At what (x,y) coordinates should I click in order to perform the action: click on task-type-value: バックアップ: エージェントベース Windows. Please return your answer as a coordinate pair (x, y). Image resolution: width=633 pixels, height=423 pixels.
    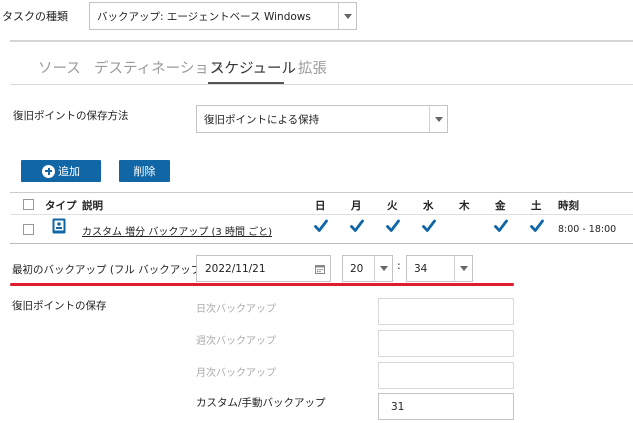
    Looking at the image, I should click on (204, 16).